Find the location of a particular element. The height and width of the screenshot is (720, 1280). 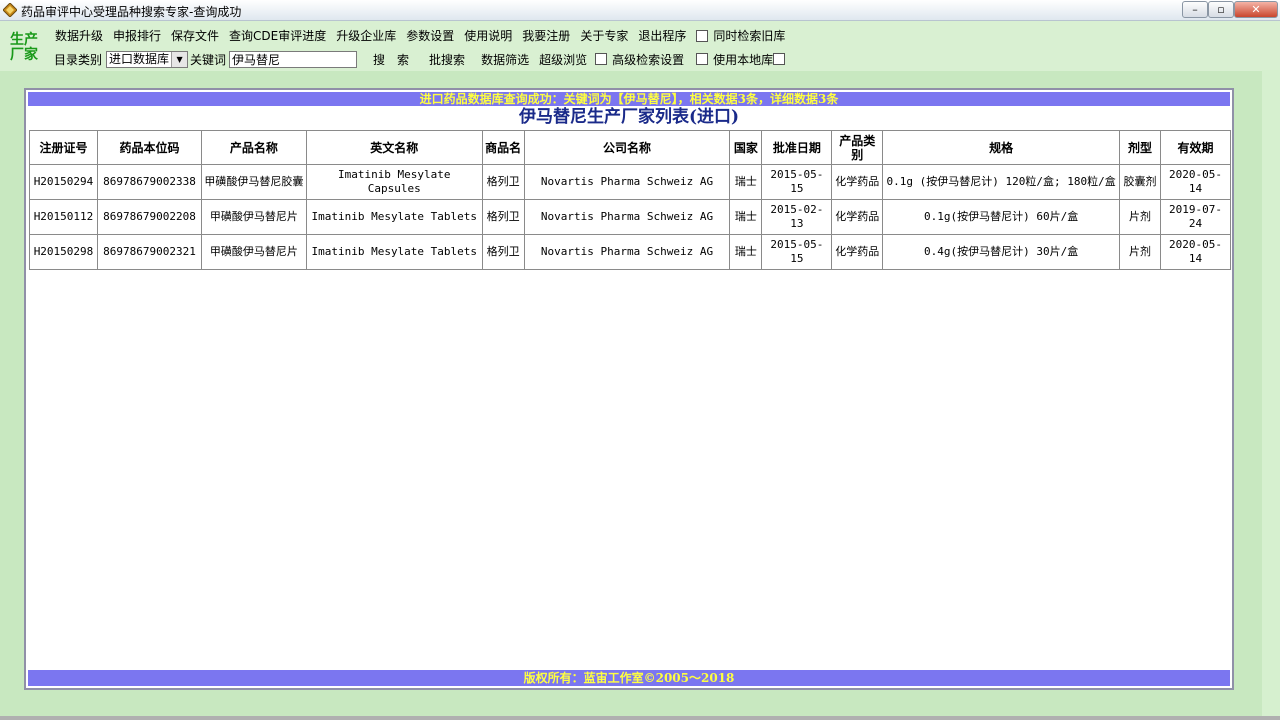

window-title: 药品审评中心受理品种搜索专家-查询成功 is located at coordinates (131, 12).